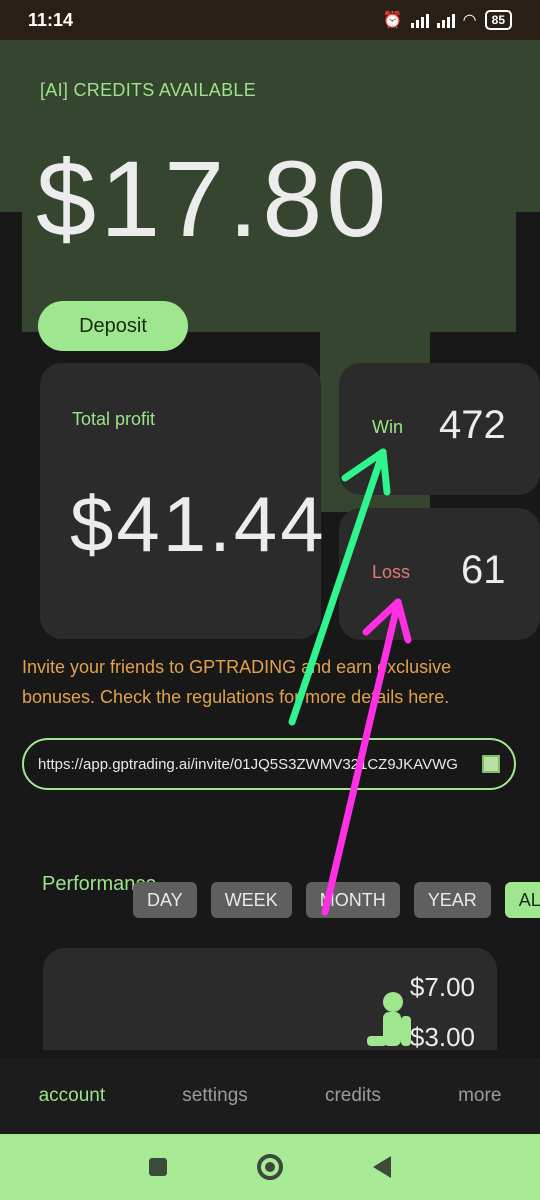  Describe the element at coordinates (251, 900) in the screenshot. I see `tab-week: WEEK` at that location.